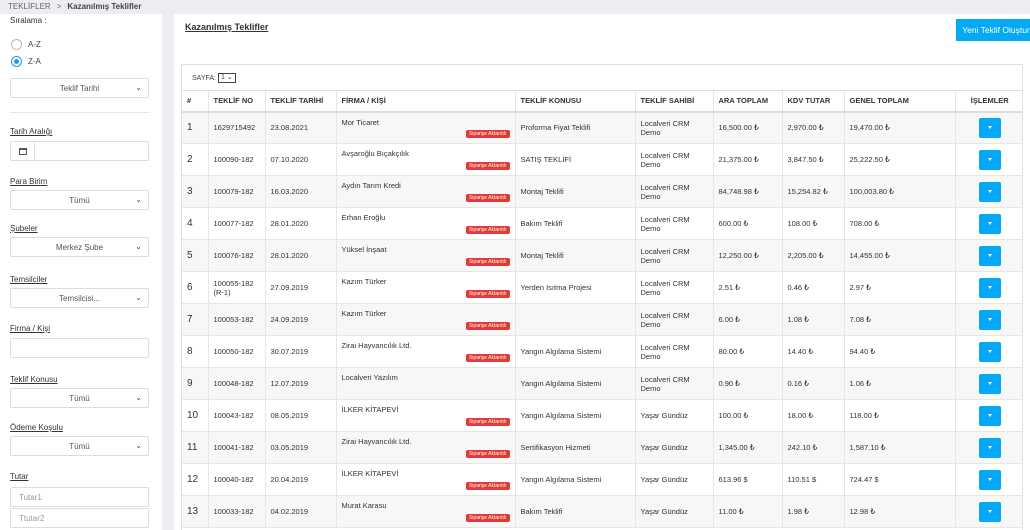  What do you see at coordinates (24, 228) in the screenshot?
I see `branches-label: Şubeler` at bounding box center [24, 228].